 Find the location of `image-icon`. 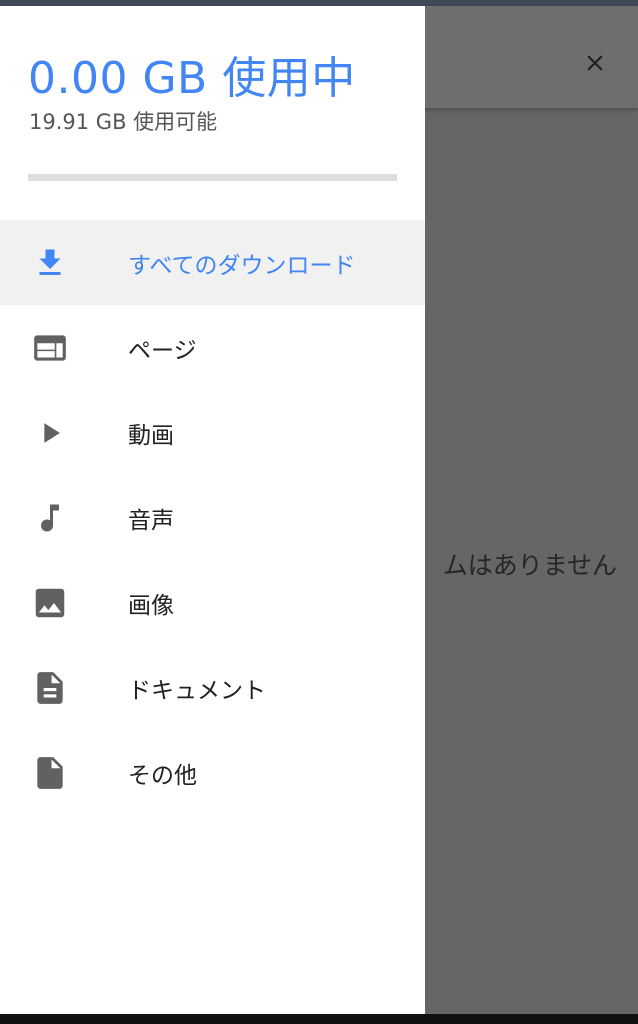

image-icon is located at coordinates (50, 603).